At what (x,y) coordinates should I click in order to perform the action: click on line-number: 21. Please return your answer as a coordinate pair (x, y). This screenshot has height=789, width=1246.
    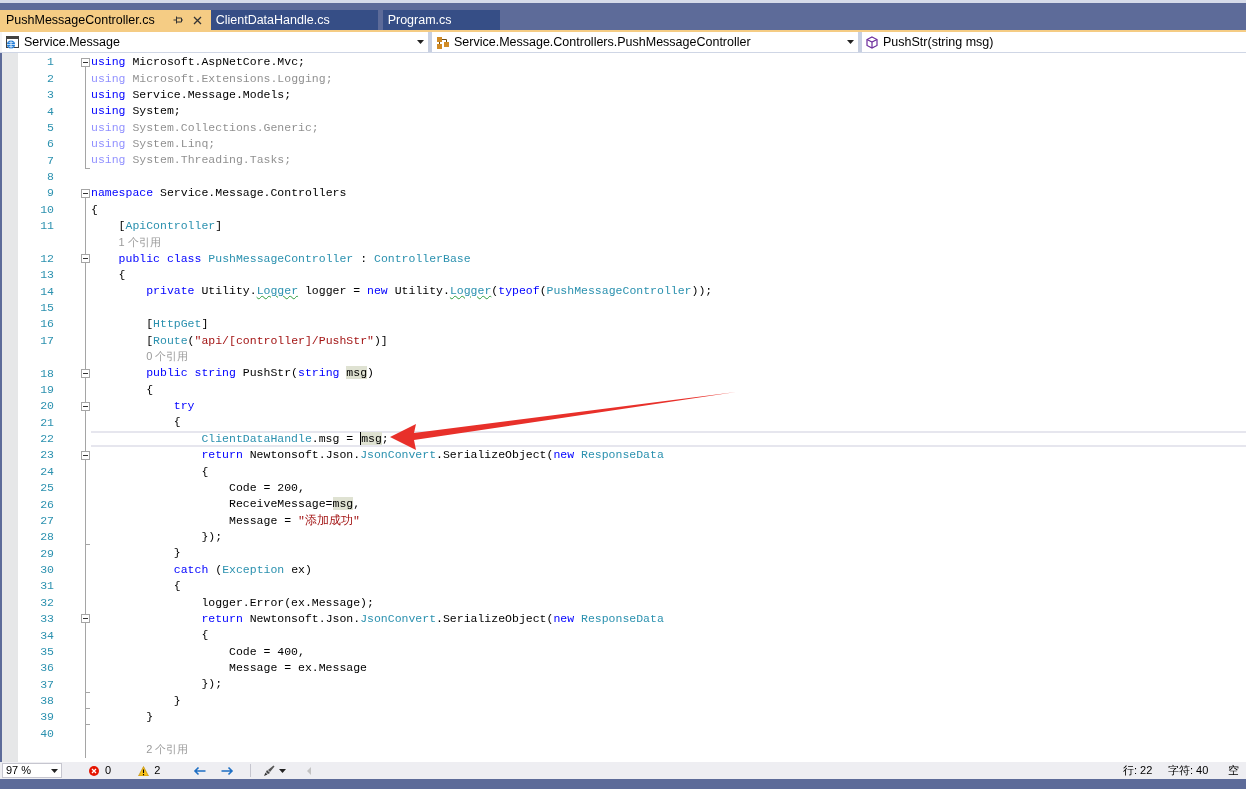
    Looking at the image, I should click on (47, 422).